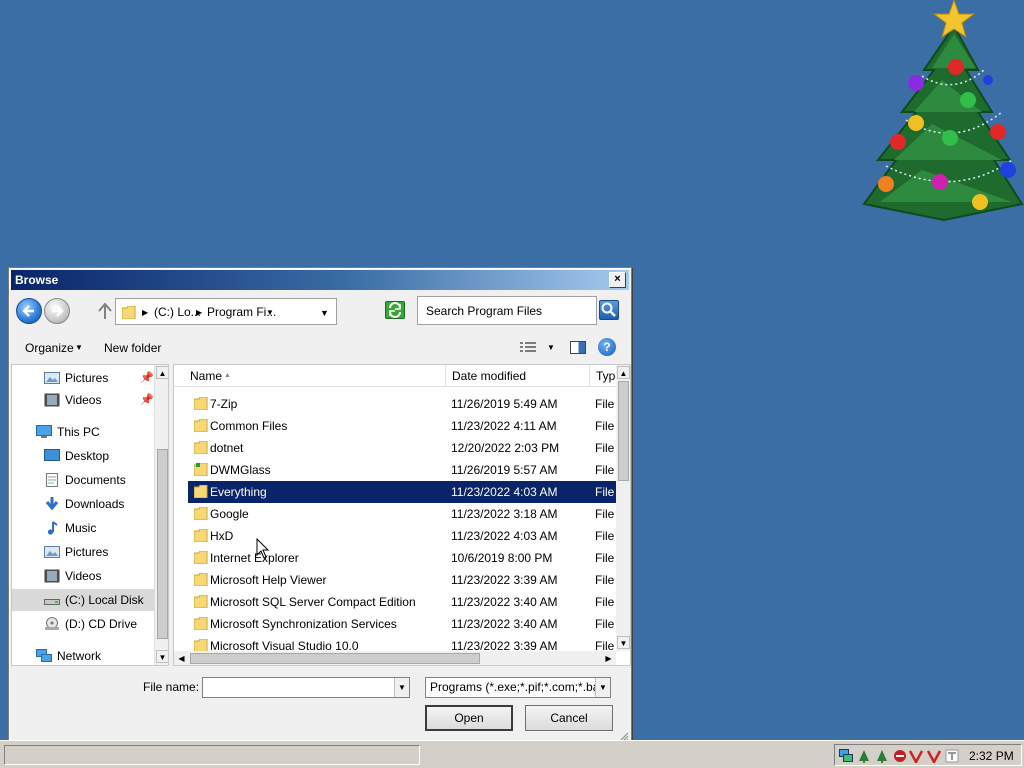  Describe the element at coordinates (402, 448) in the screenshot. I see `file-row: dotnet 12/20/2022 2:03 PM File f` at that location.